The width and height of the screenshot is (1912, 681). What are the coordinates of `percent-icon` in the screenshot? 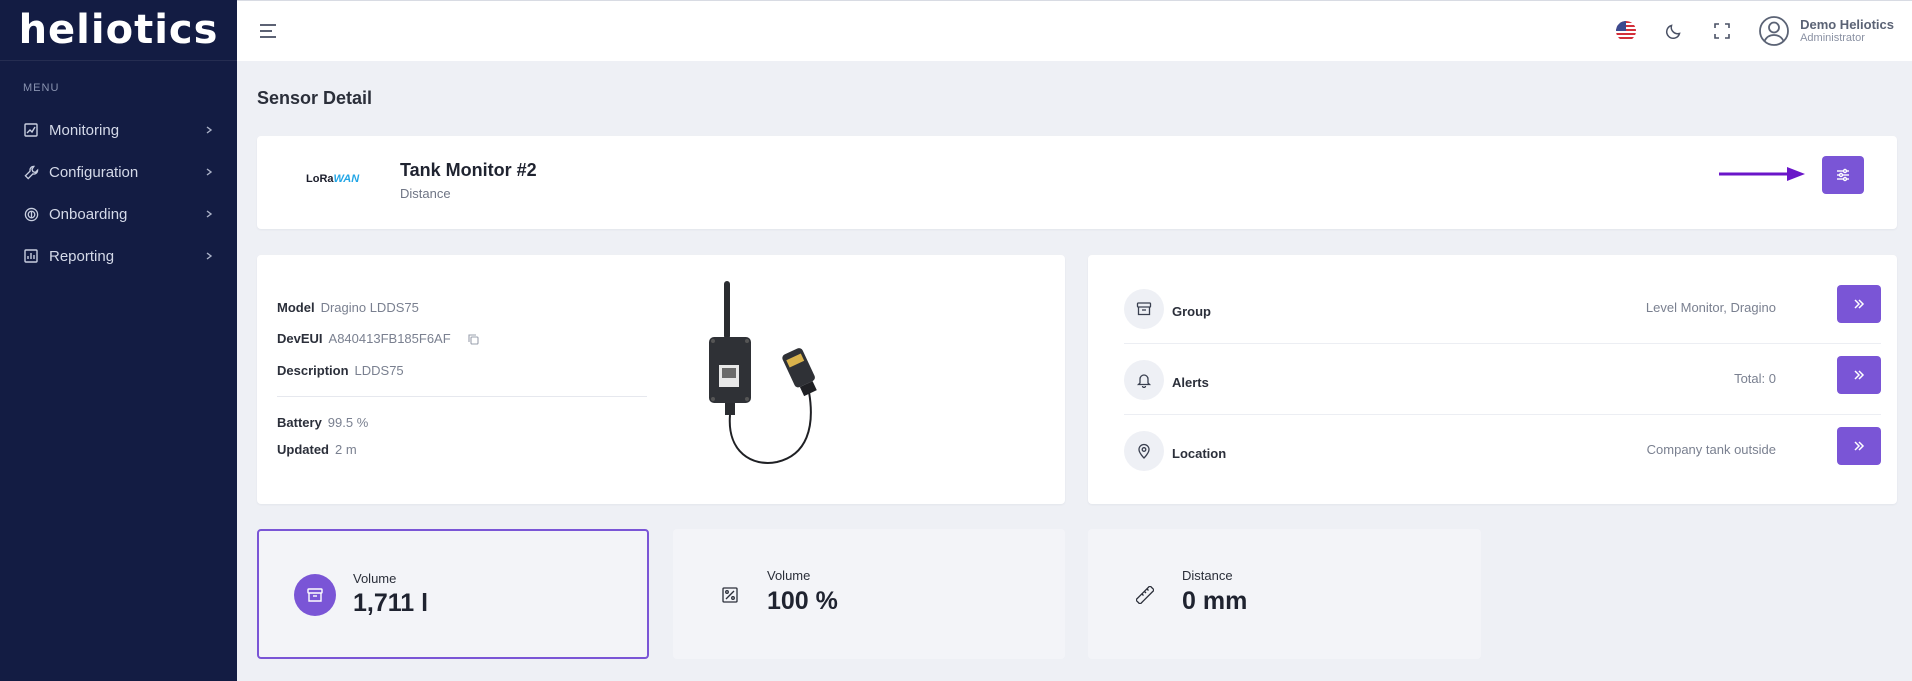 It's located at (730, 595).